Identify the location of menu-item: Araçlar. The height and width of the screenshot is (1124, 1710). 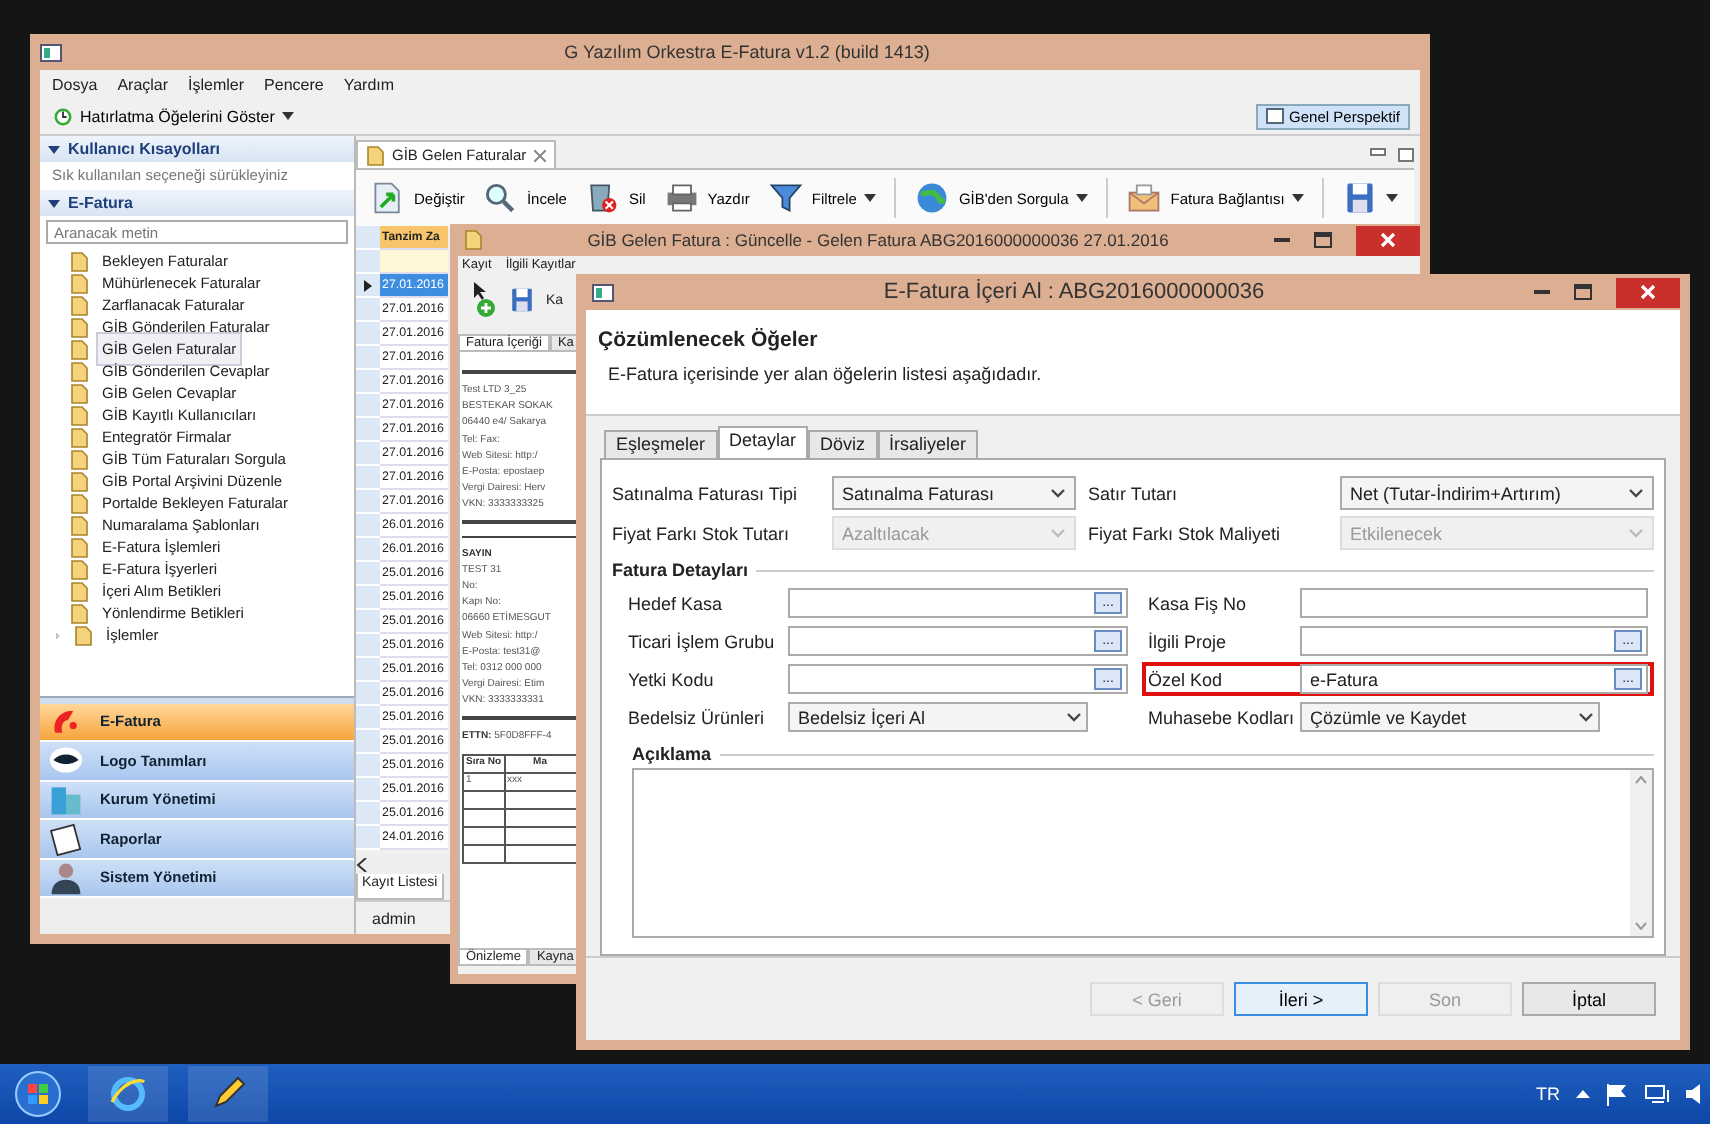
(143, 84).